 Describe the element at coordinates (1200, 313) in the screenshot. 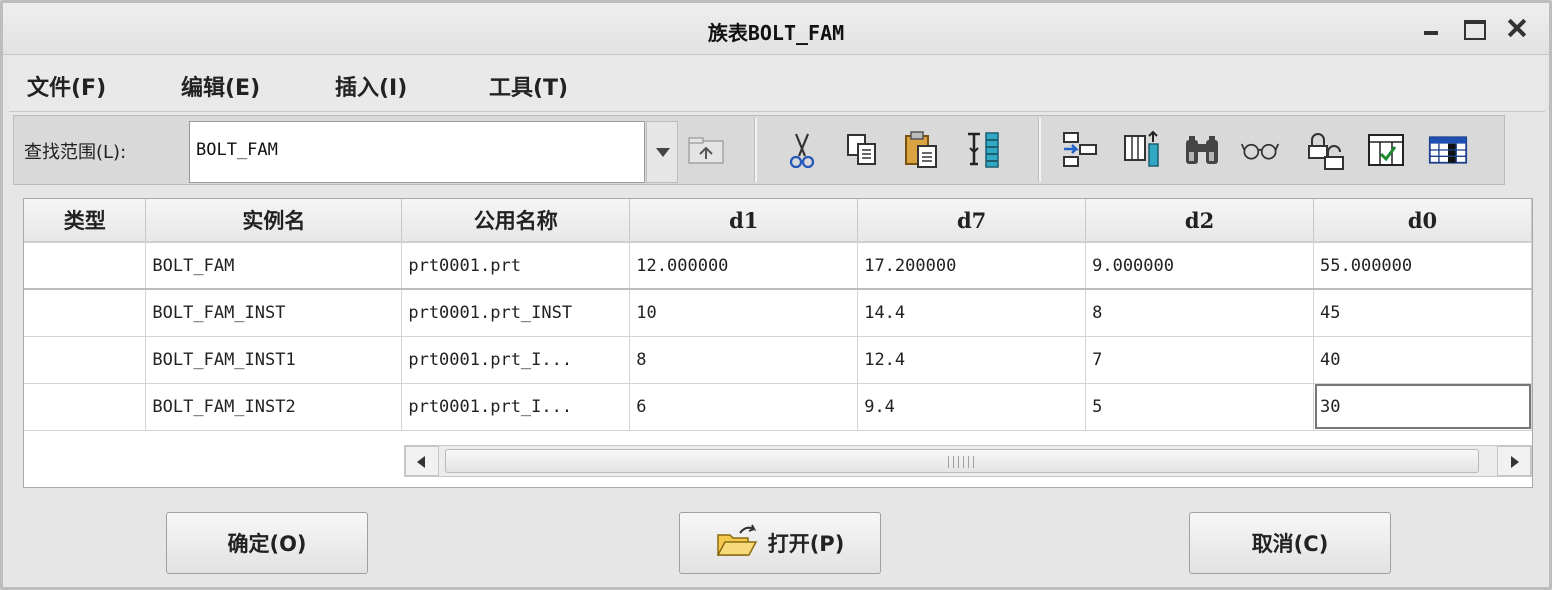

I see `cell-d2: 8` at that location.